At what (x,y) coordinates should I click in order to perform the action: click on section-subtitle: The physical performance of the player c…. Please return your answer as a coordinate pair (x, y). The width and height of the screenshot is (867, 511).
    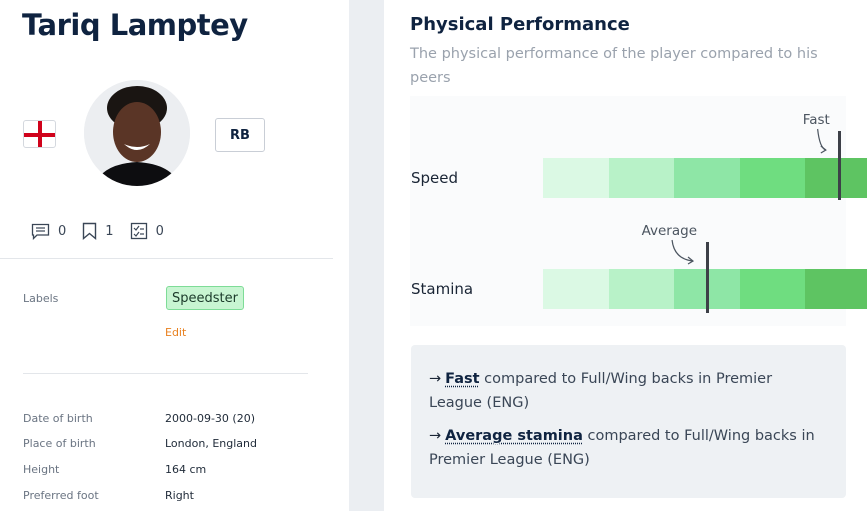
    Looking at the image, I should click on (620, 66).